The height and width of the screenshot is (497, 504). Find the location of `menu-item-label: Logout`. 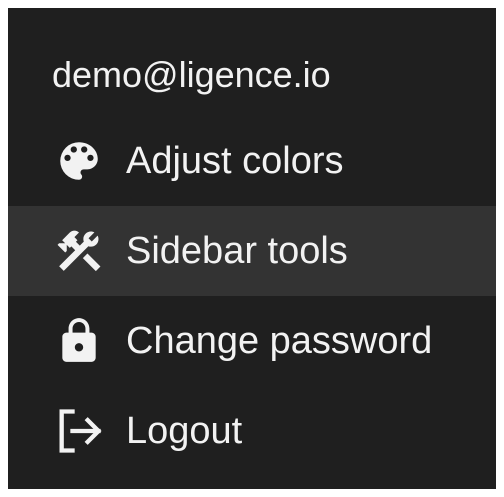

menu-item-label: Logout is located at coordinates (184, 431).